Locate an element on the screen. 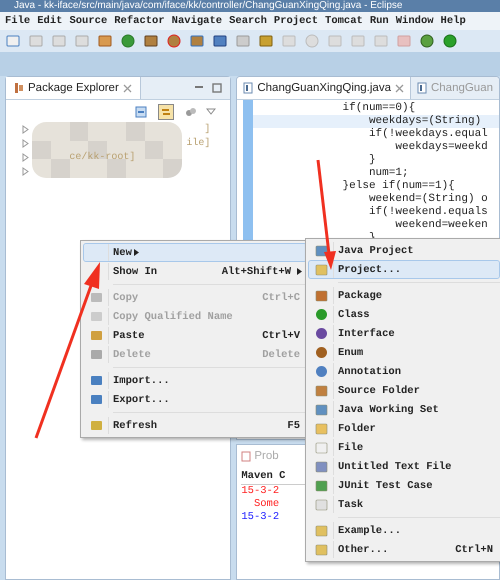  problems-icon is located at coordinates (246, 456).